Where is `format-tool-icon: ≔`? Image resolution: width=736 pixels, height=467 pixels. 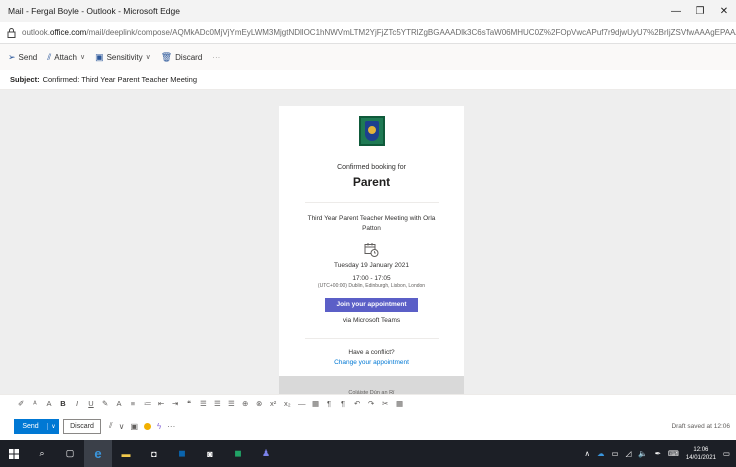
format-tool-icon: ≔ is located at coordinates (148, 403).